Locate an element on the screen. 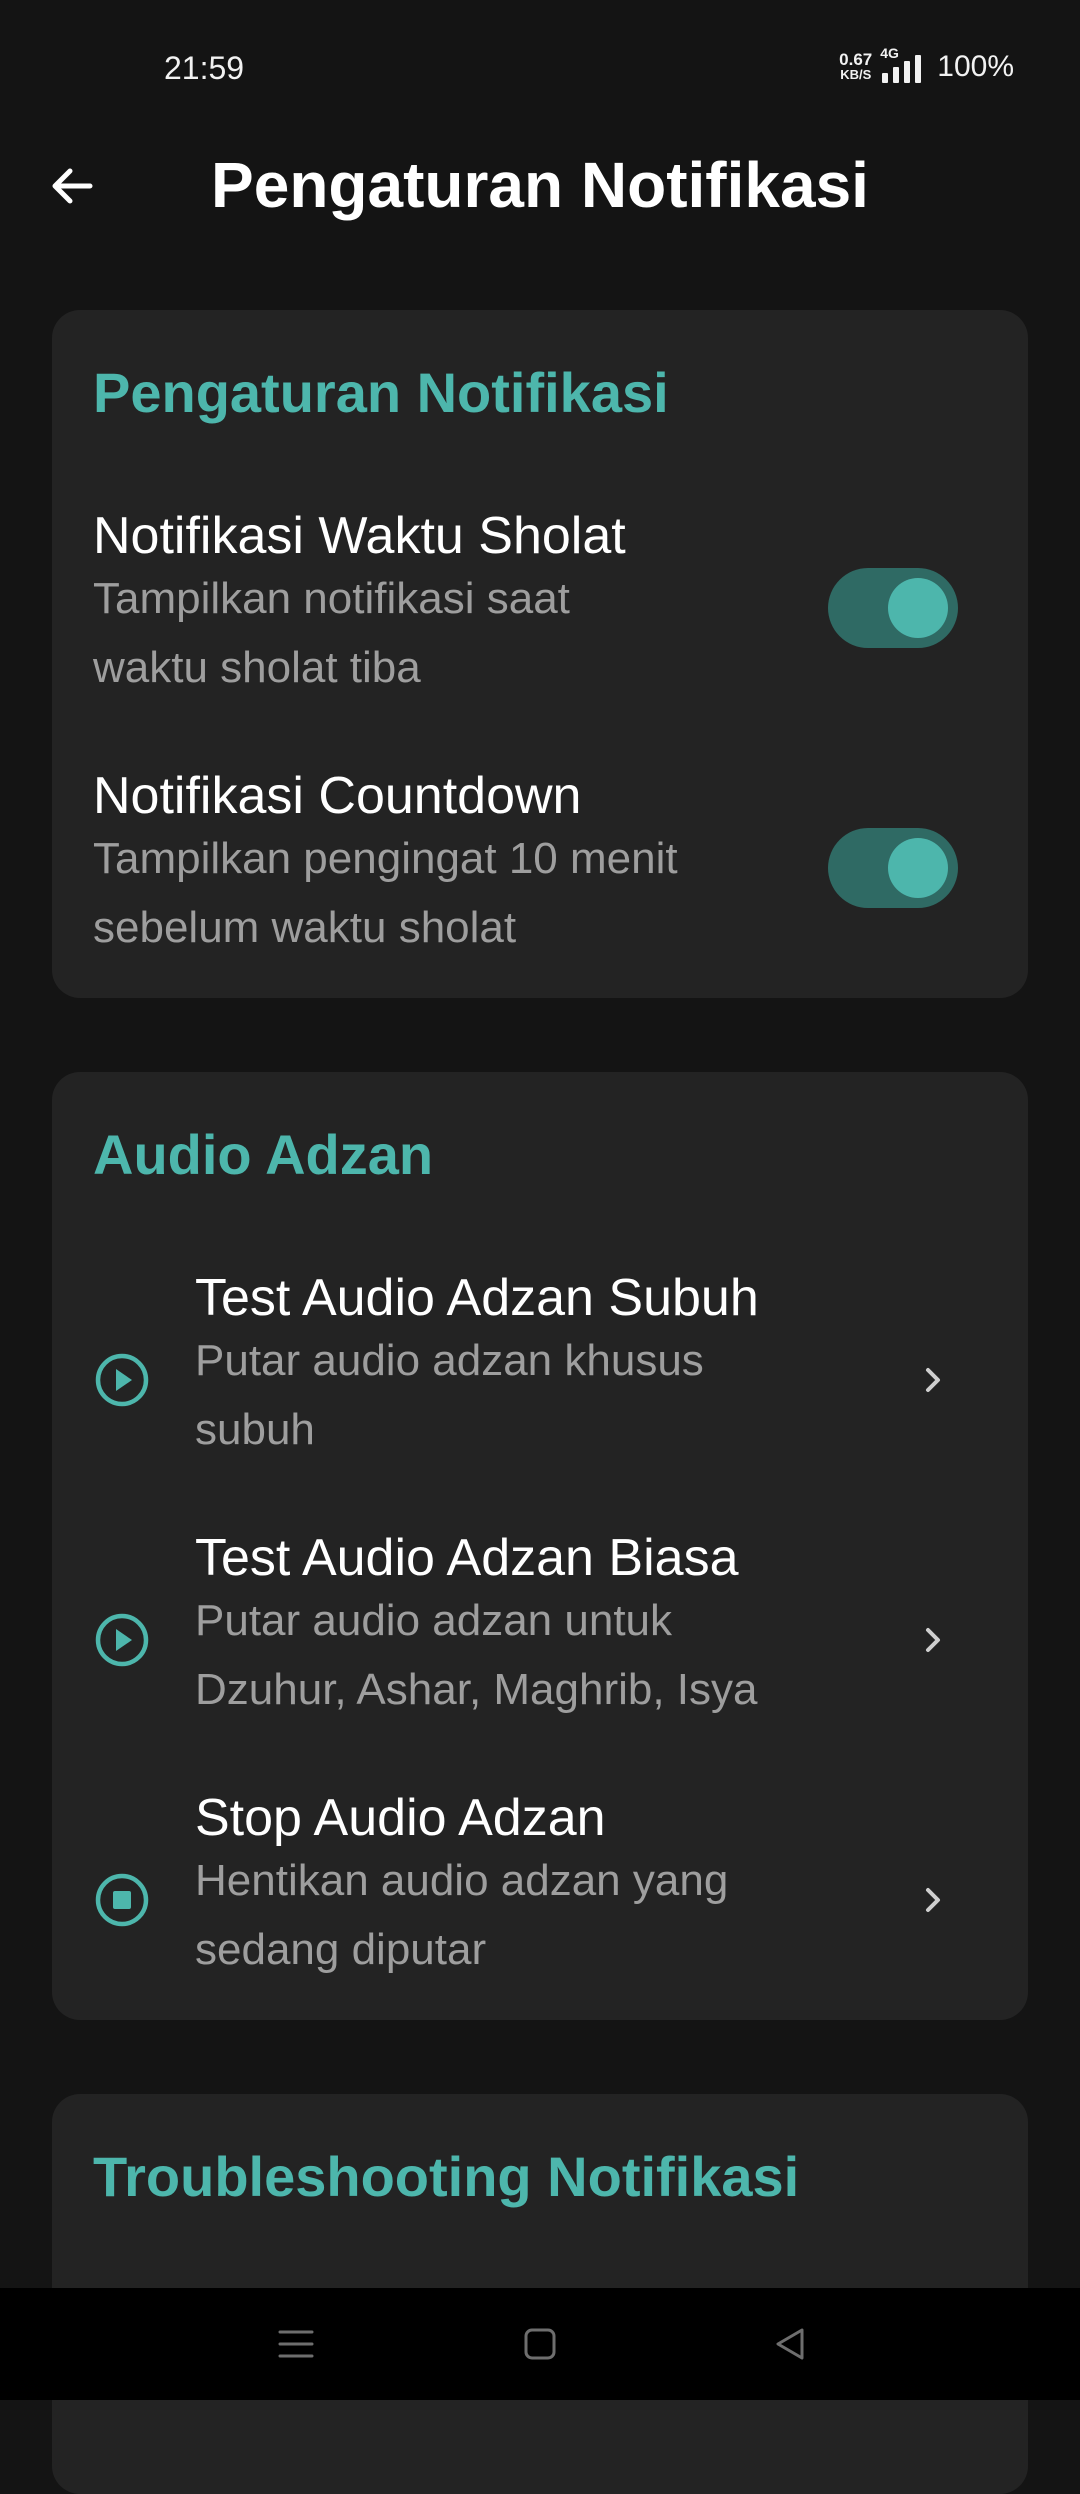 The image size is (1080, 2494). row-subtitle-line: Tampilkan pengingat 10 menit is located at coordinates (385, 858).